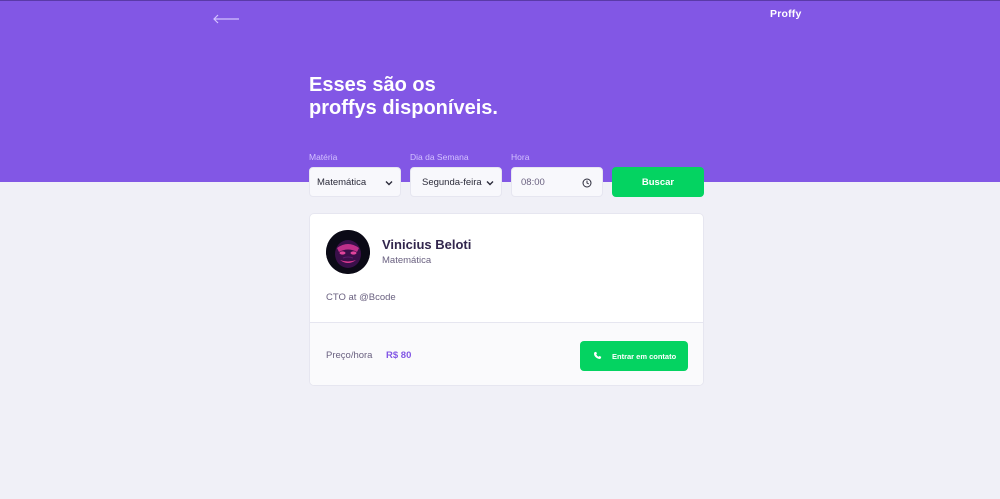 The image size is (1000, 499). I want to click on teacher-bio: CTO at @Bcode, so click(361, 297).